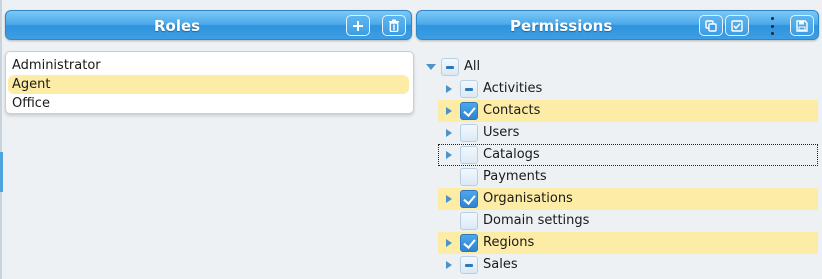 The width and height of the screenshot is (822, 279). What do you see at coordinates (469, 155) in the screenshot?
I see `checkbox-catalogs` at bounding box center [469, 155].